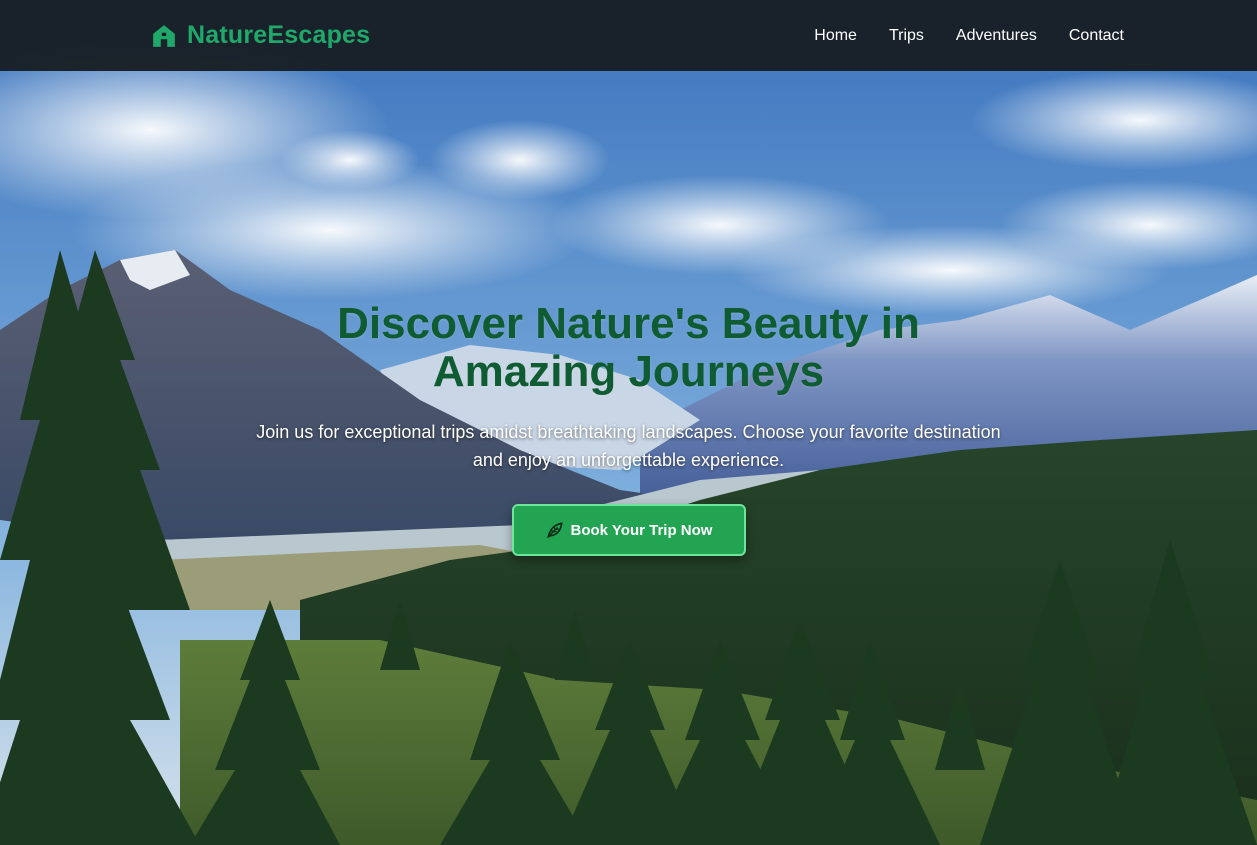 Image resolution: width=1257 pixels, height=845 pixels. I want to click on nav-link-adventures: Adventures, so click(996, 36).